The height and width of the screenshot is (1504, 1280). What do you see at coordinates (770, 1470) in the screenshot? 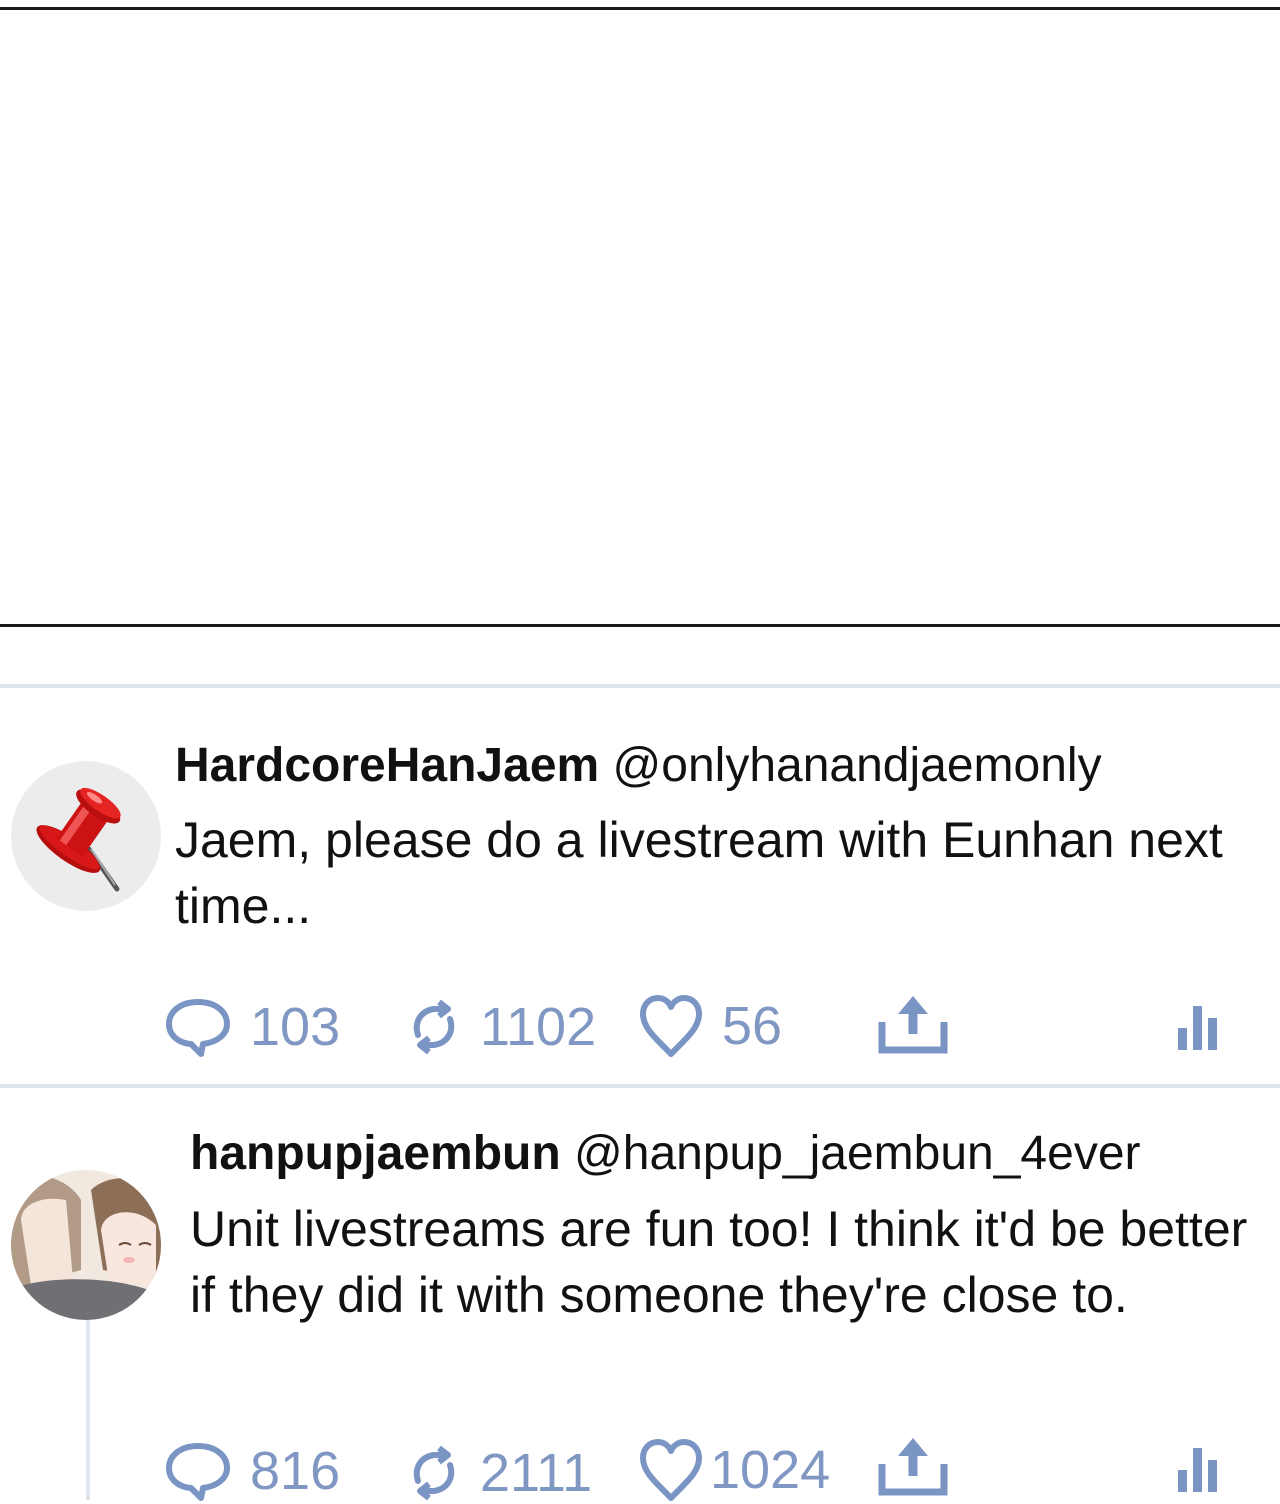
I see `like-count: 1024` at bounding box center [770, 1470].